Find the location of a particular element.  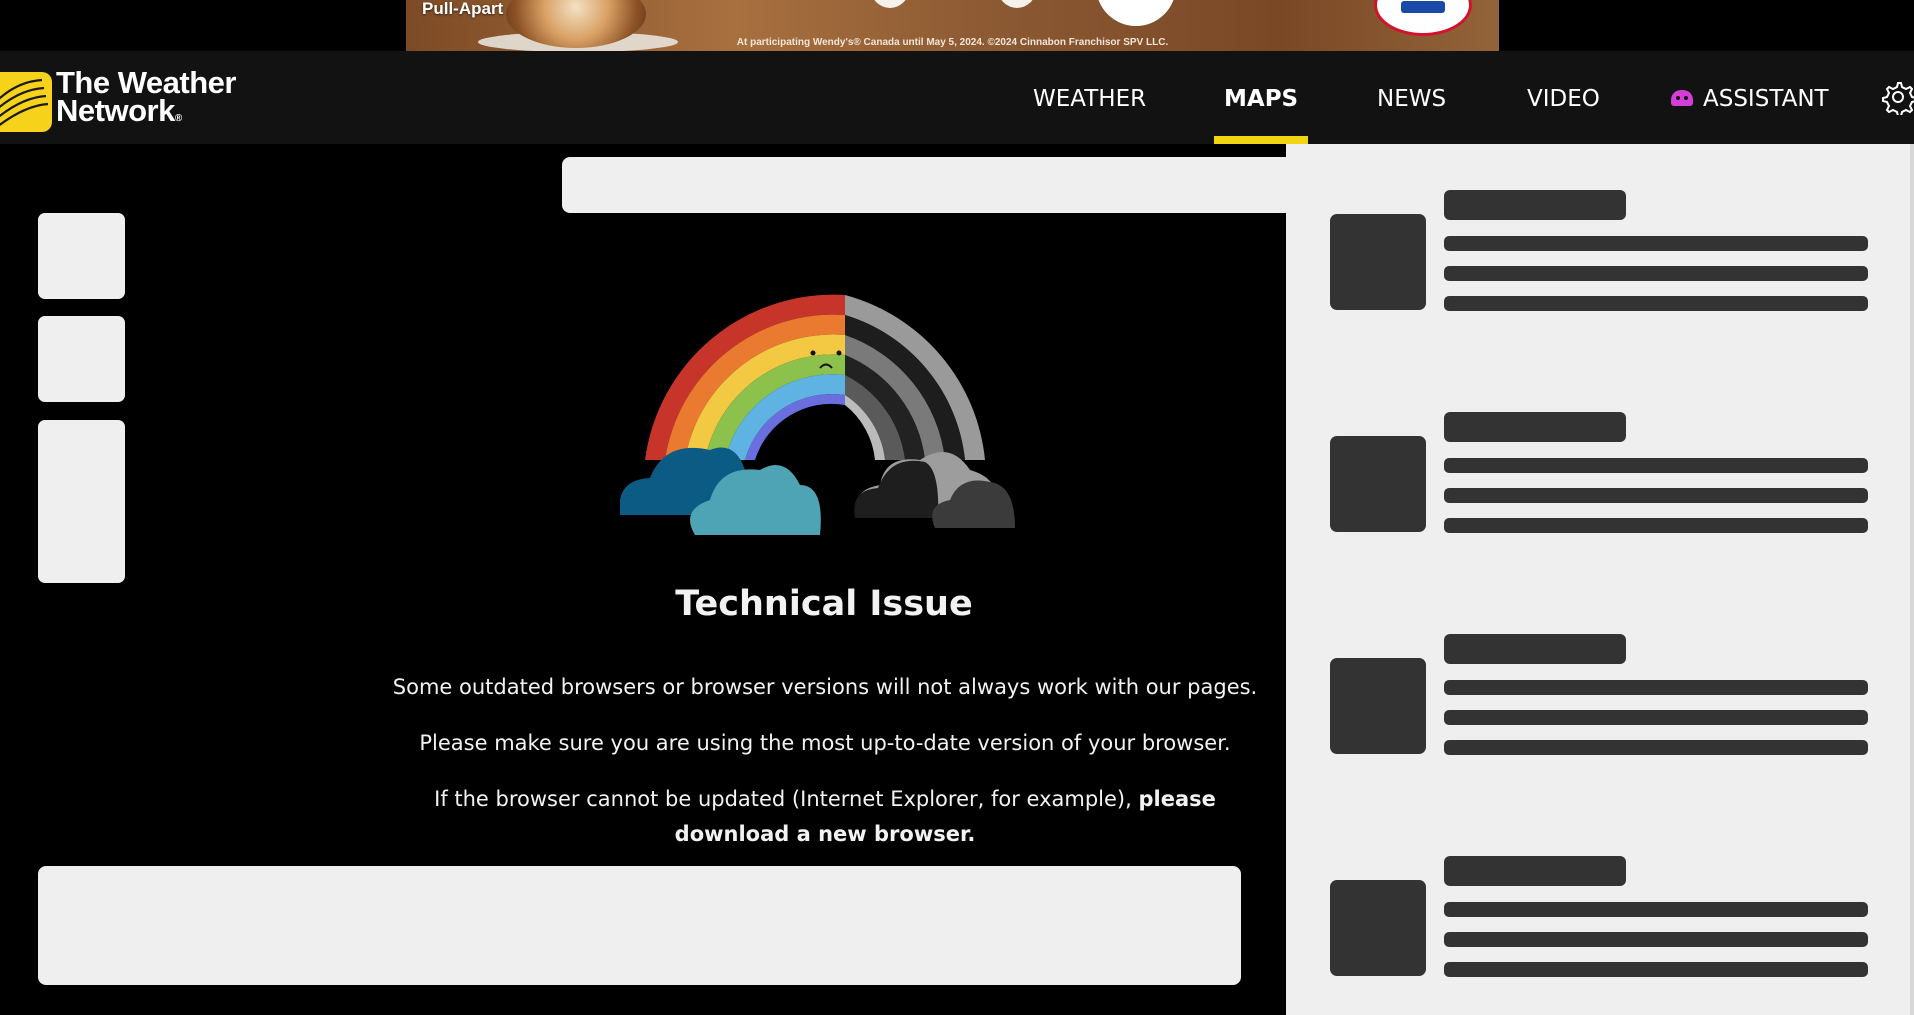

map-search-bar is located at coordinates (924, 185).